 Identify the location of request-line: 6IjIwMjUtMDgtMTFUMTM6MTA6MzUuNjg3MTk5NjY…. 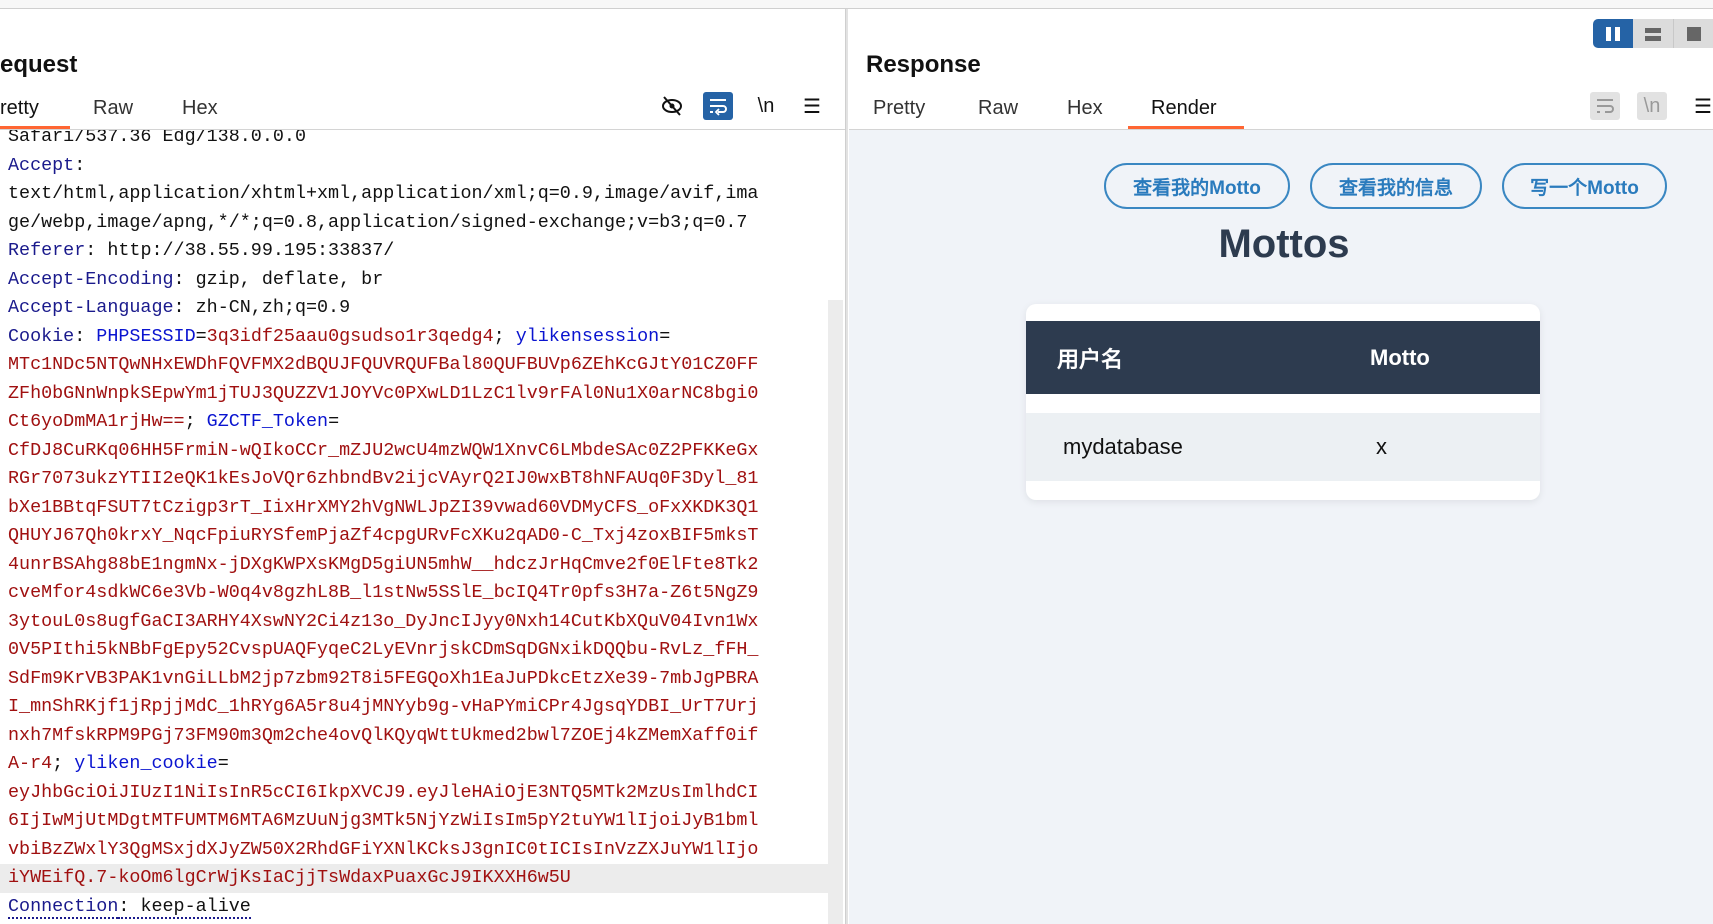
(414, 821).